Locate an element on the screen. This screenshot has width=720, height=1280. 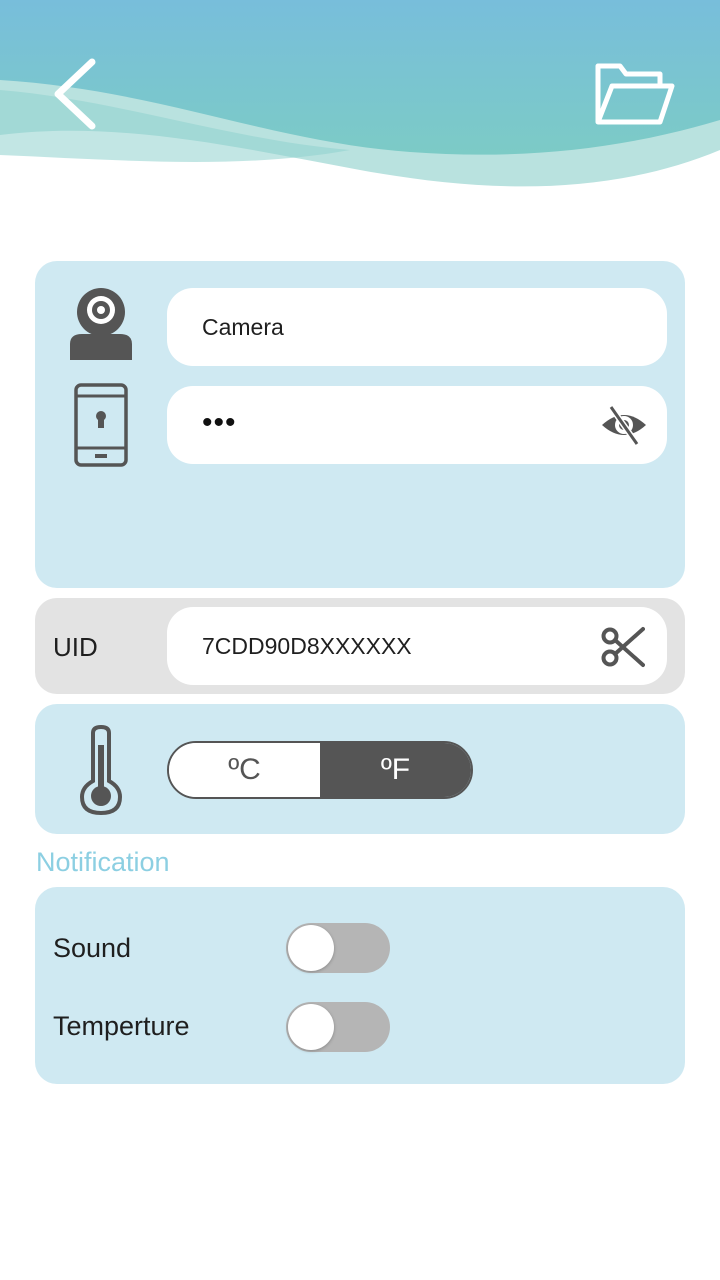
temperature-alert-label: Temperture is located at coordinates (121, 1026).